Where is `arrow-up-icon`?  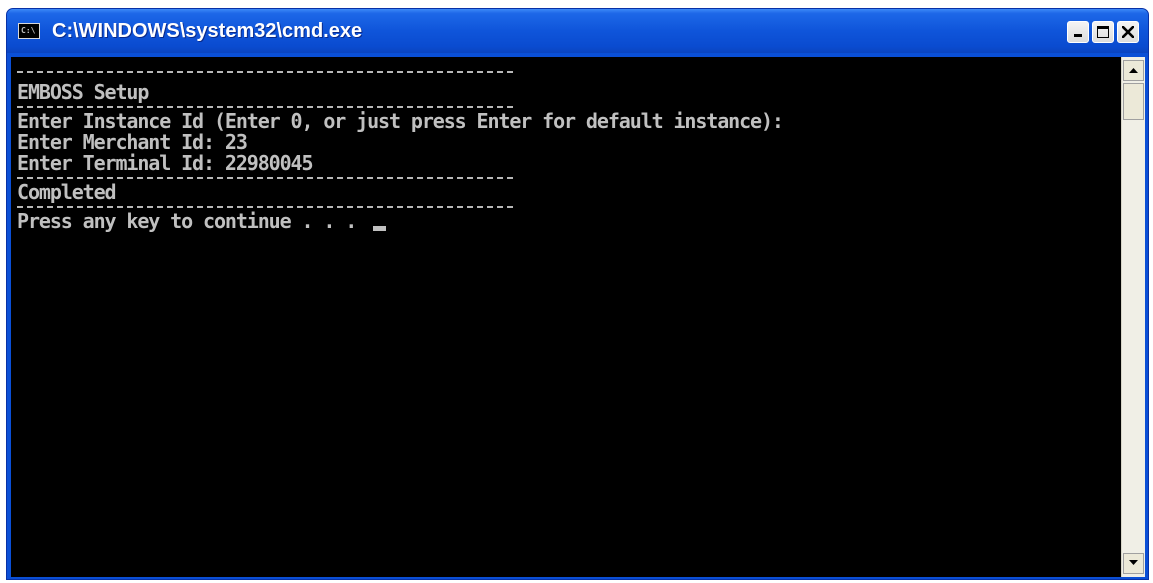 arrow-up-icon is located at coordinates (1133, 70).